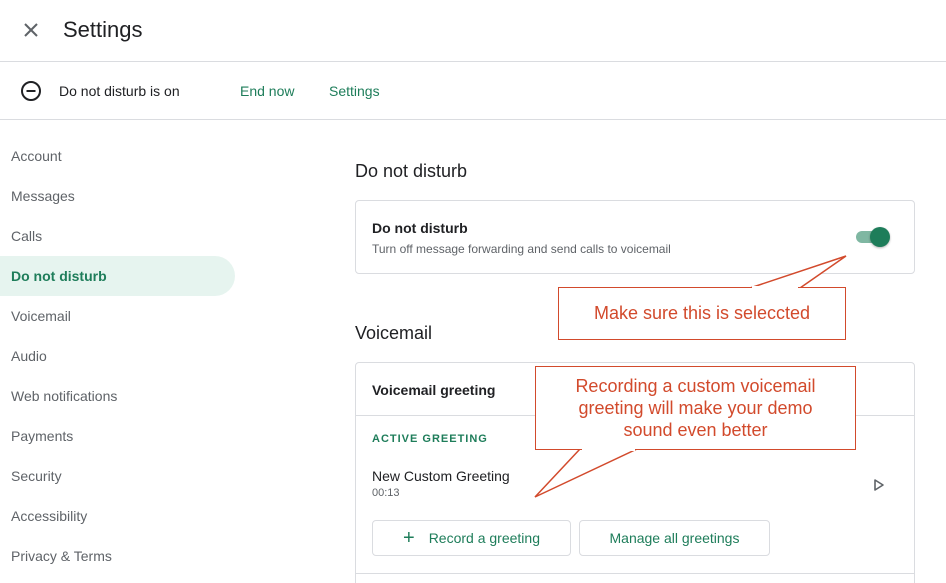  I want to click on banner-settings-link: Settings, so click(354, 91).